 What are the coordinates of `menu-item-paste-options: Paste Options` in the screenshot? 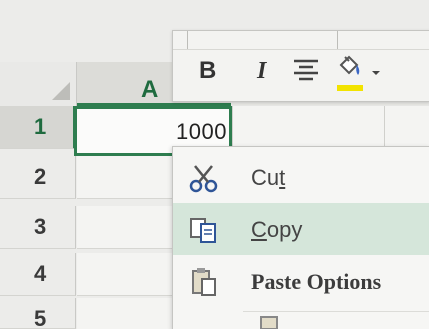 It's located at (301, 281).